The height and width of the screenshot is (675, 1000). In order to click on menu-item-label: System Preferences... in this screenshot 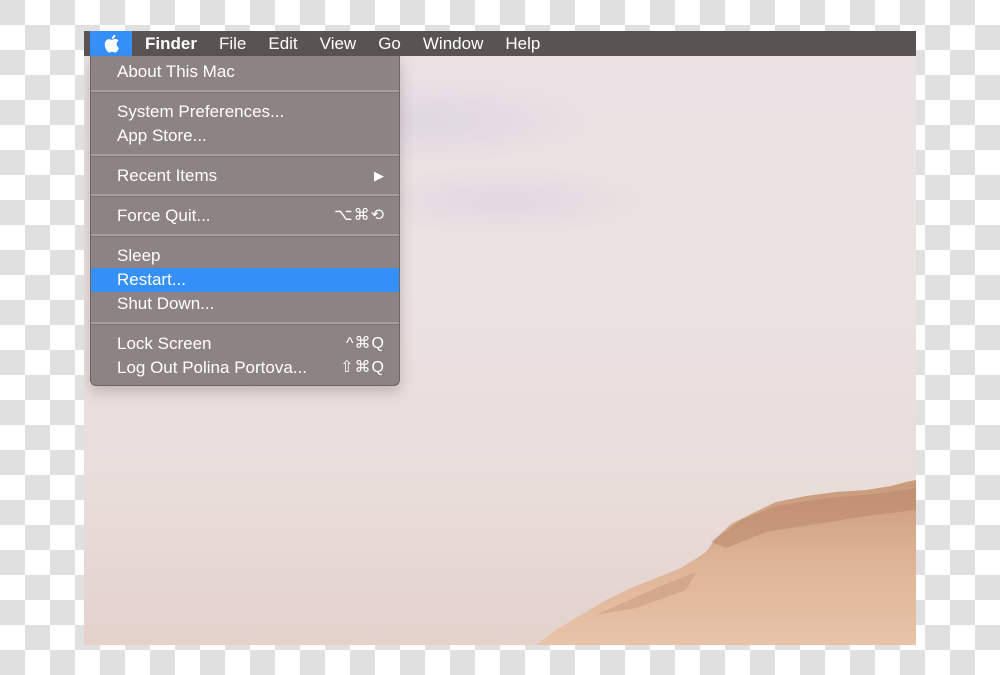, I will do `click(201, 111)`.